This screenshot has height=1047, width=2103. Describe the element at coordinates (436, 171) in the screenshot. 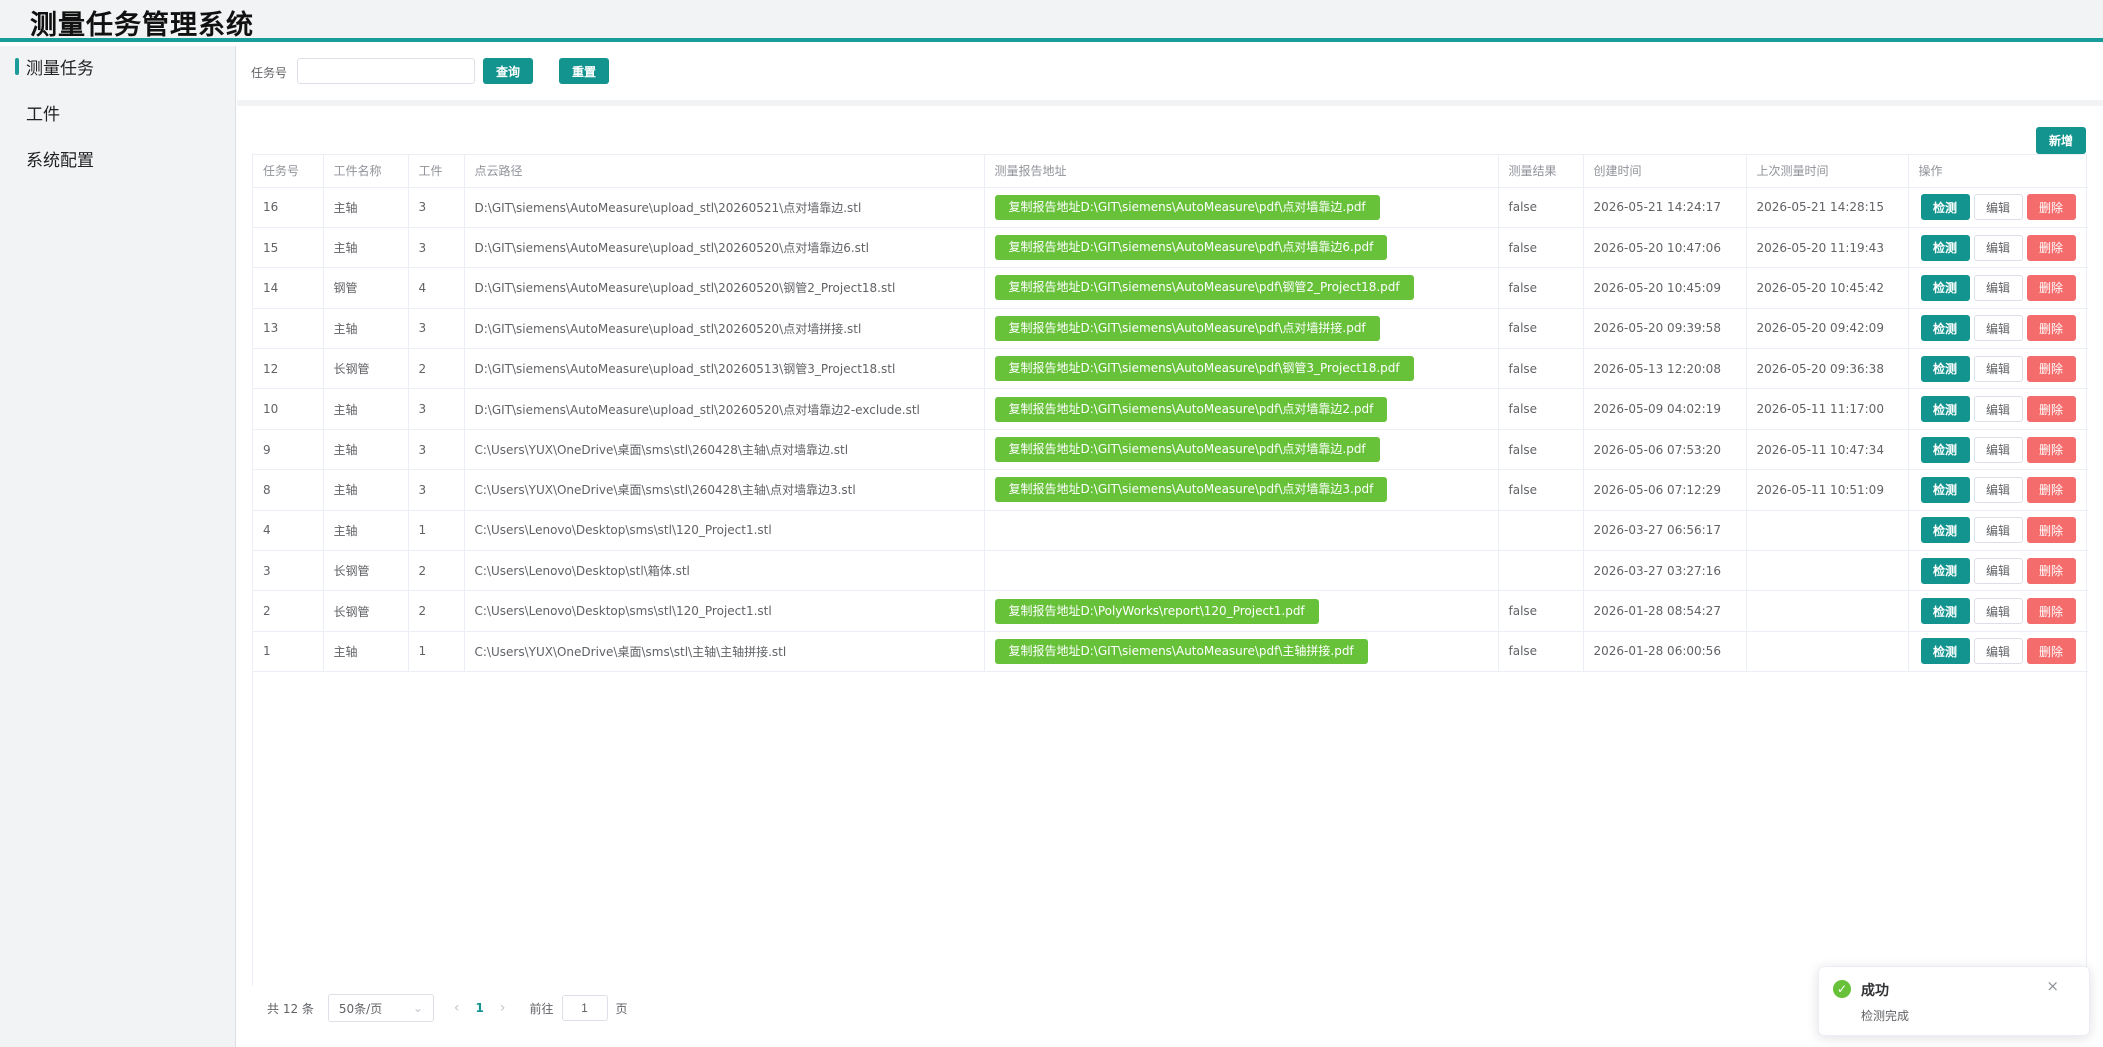

I see `header-part: 工件` at that location.